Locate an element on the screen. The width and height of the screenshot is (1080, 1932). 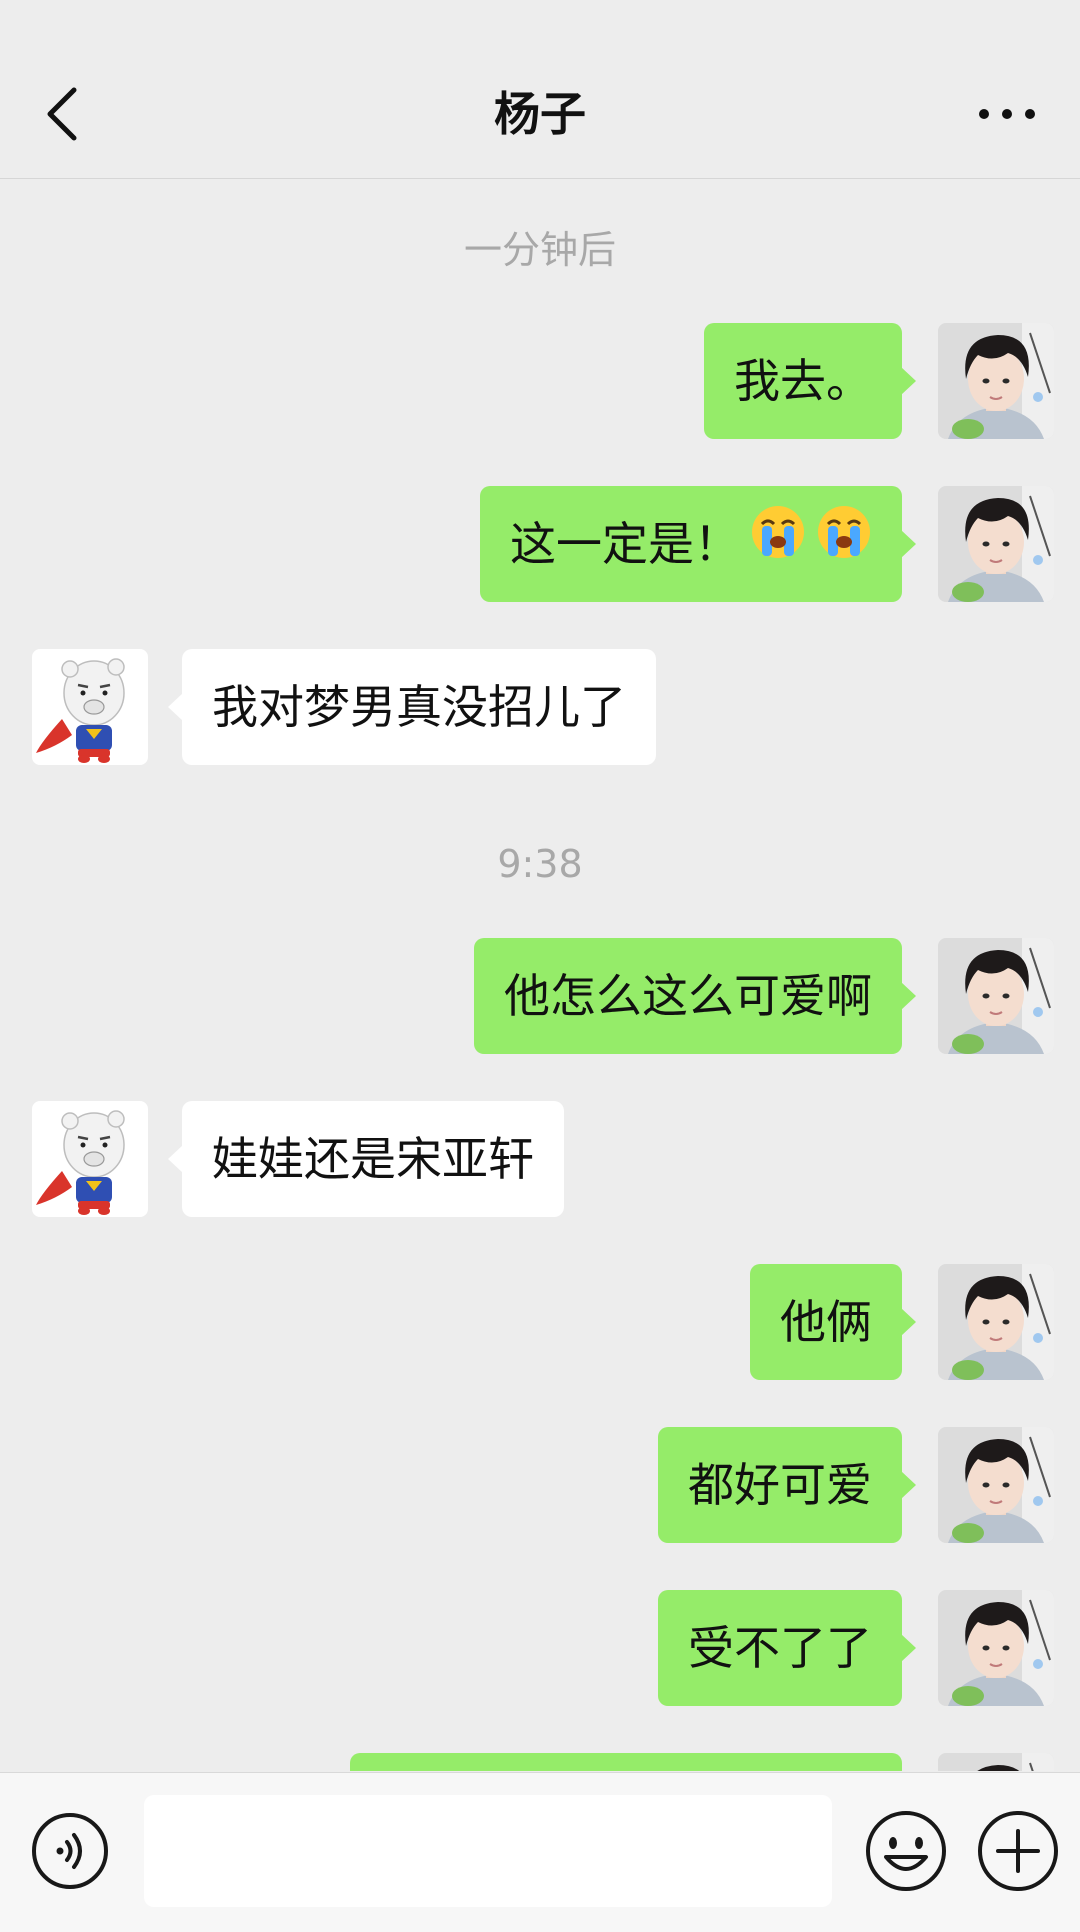
message-row-sent: 我去。 is located at coordinates (540, 382).